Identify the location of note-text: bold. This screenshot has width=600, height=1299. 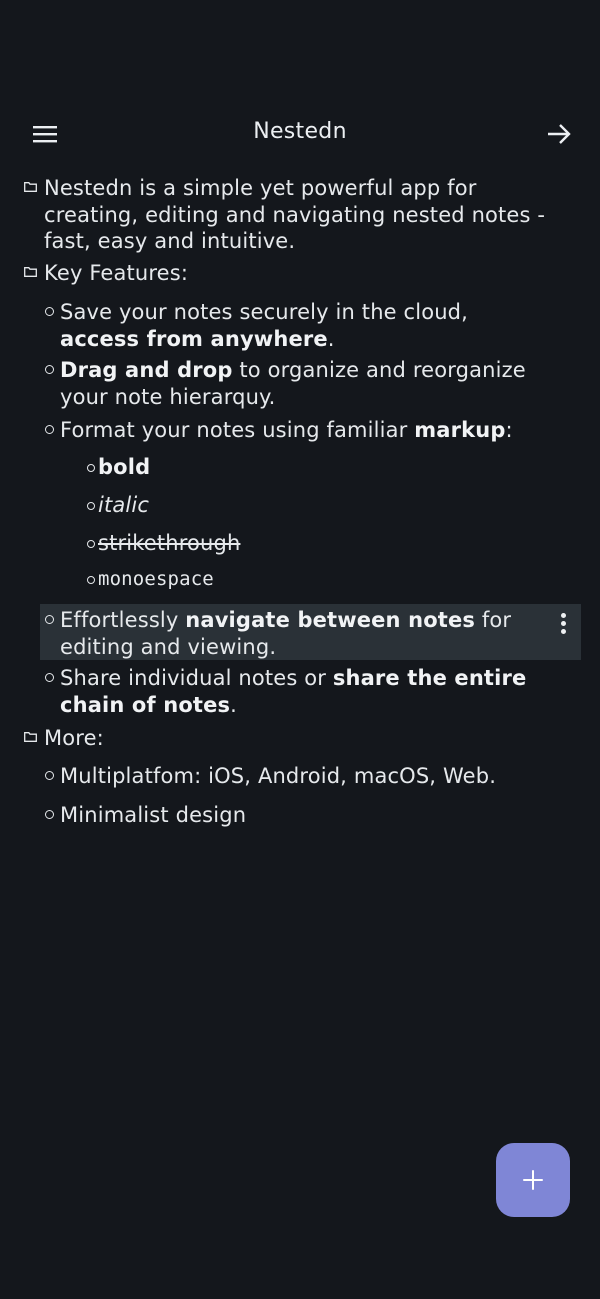
(124, 467).